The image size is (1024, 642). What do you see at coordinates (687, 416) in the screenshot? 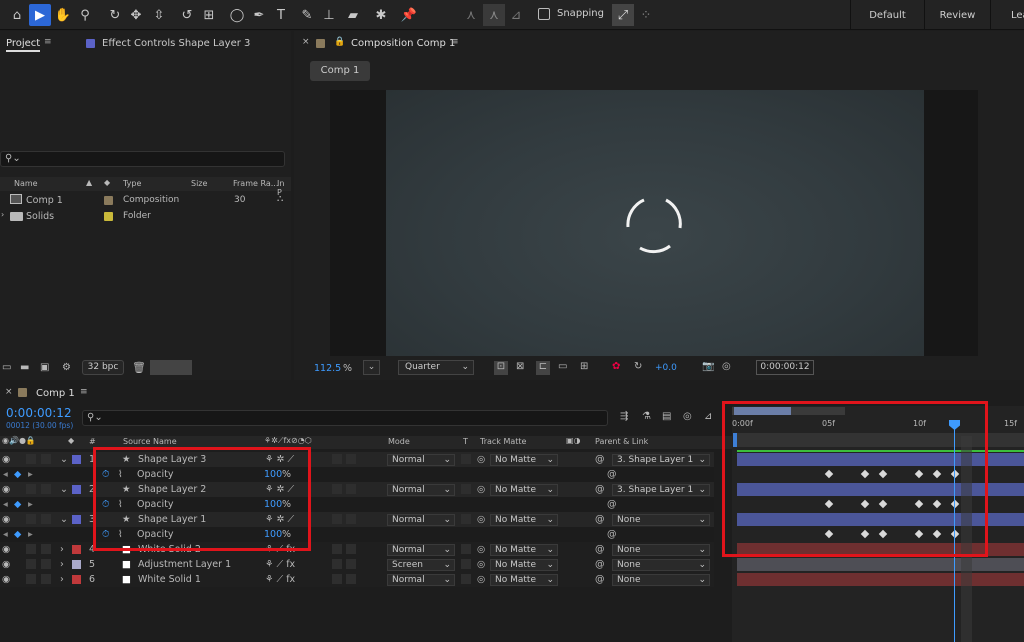
I see `motion-blur-icon: ◎` at bounding box center [687, 416].